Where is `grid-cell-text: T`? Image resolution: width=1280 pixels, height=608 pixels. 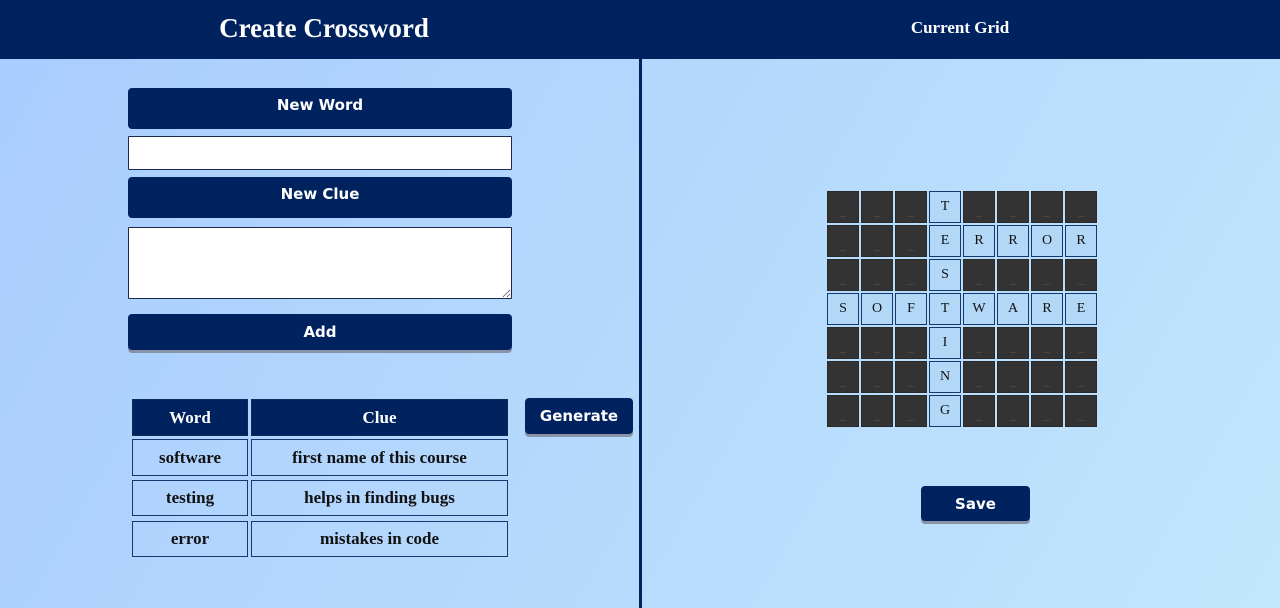 grid-cell-text: T is located at coordinates (945, 206).